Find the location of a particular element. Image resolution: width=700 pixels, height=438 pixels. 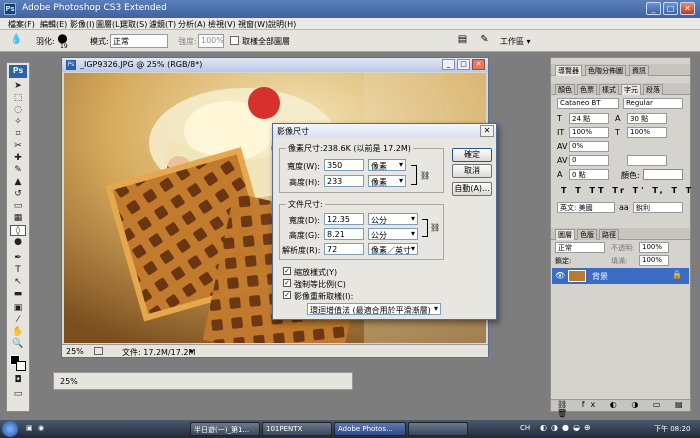

magic-wand-tool-icon: ✧ is located at coordinates (18, 122).